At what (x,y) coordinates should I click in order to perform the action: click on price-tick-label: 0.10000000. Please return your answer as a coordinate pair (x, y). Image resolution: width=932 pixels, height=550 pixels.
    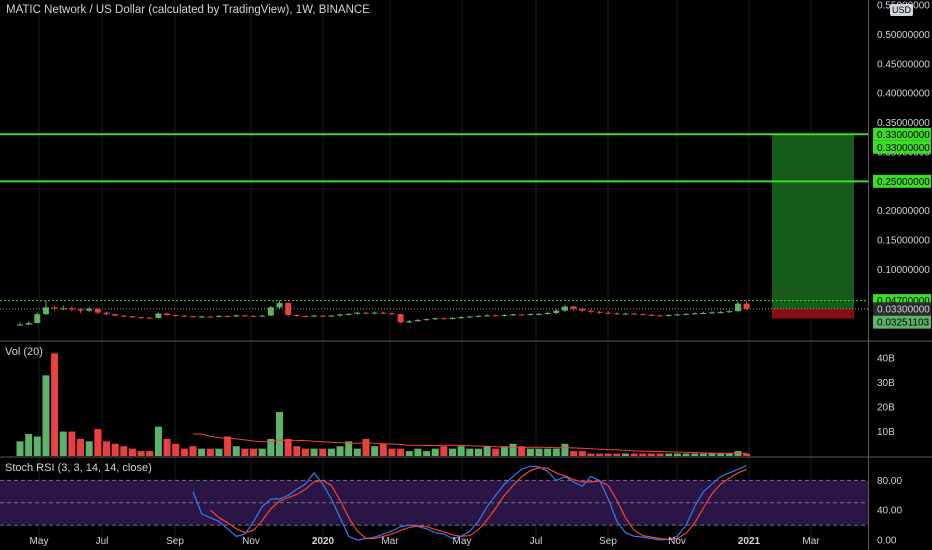
    Looking at the image, I should click on (903, 270).